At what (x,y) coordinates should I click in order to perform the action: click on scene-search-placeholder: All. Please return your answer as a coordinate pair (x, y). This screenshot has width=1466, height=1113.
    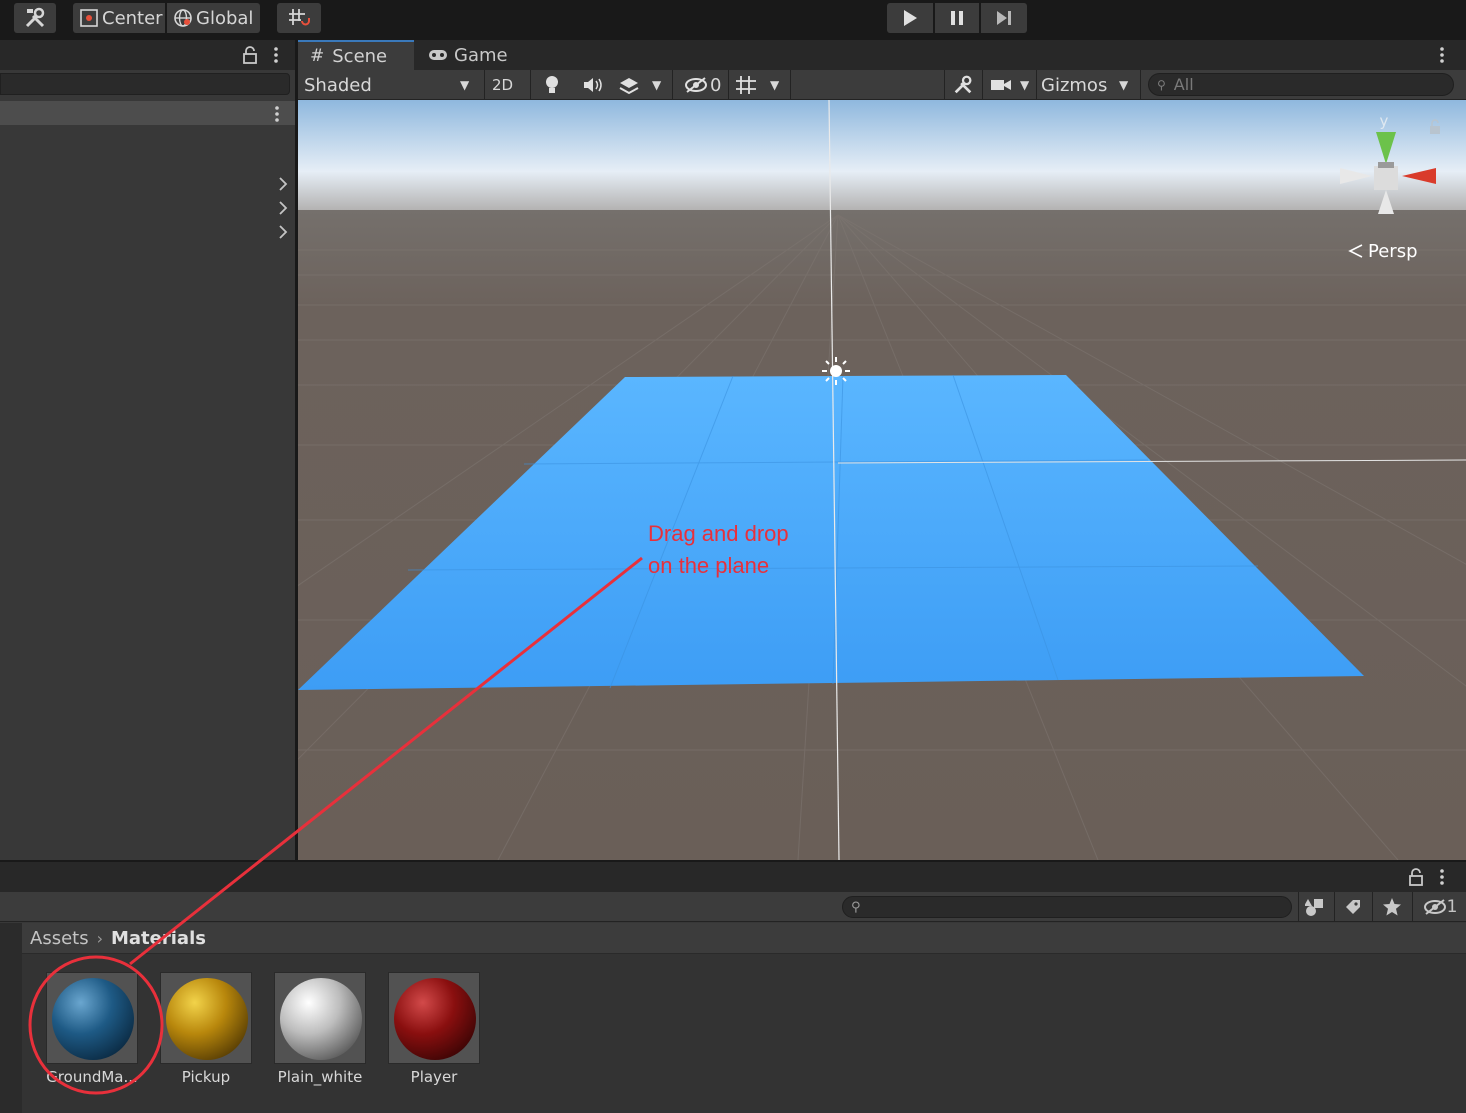
    Looking at the image, I should click on (1183, 84).